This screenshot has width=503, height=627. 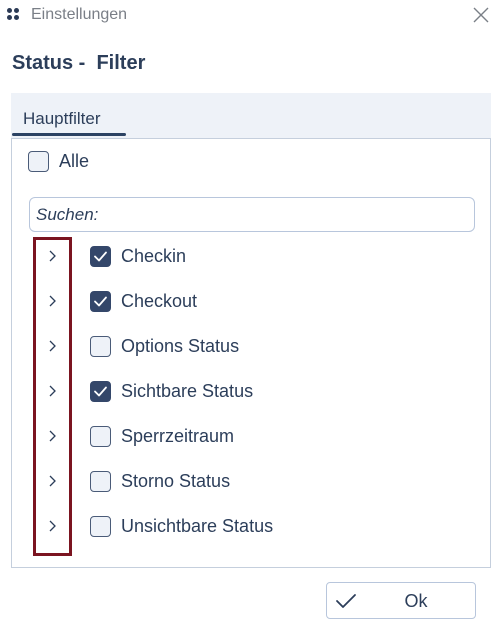 What do you see at coordinates (176, 481) in the screenshot?
I see `status-label: Storno Status` at bounding box center [176, 481].